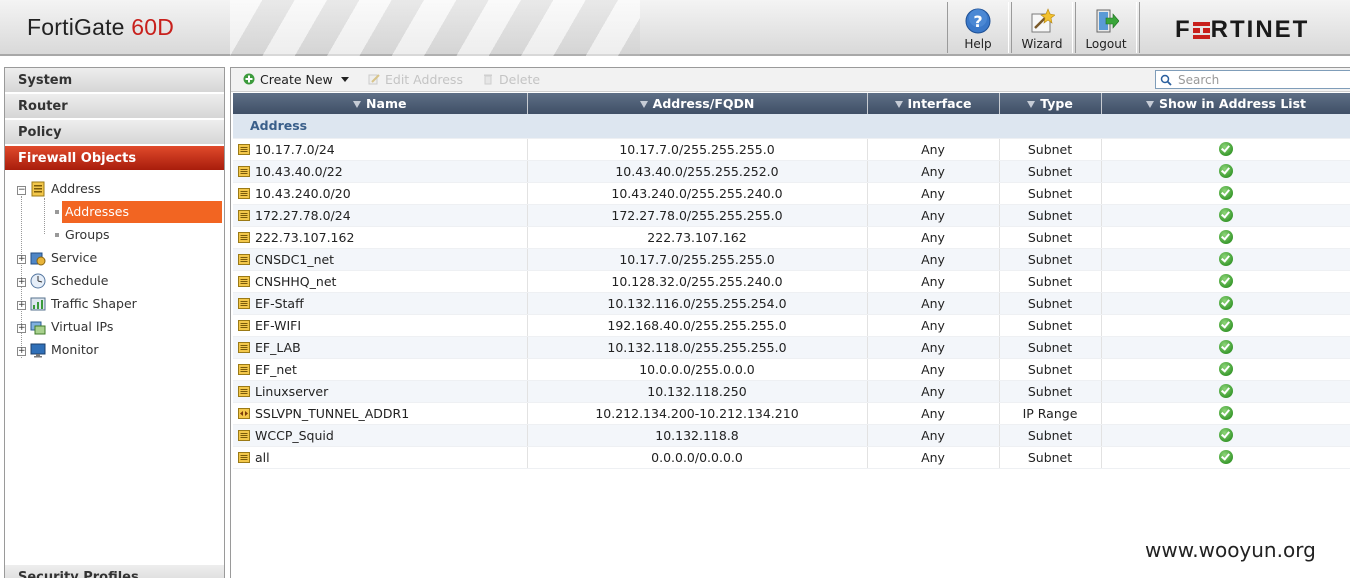 The width and height of the screenshot is (1350, 578). Describe the element at coordinates (791, 391) in the screenshot. I see `table-row: Linuxserver 10.132.118.250 Any Subnet` at that location.